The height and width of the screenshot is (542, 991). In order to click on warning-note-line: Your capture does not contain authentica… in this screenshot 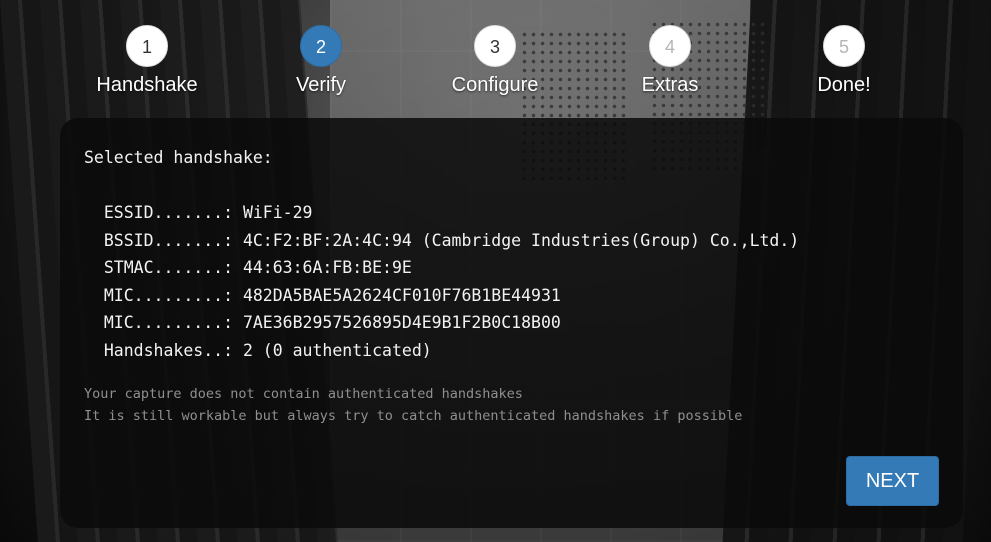, I will do `click(303, 394)`.